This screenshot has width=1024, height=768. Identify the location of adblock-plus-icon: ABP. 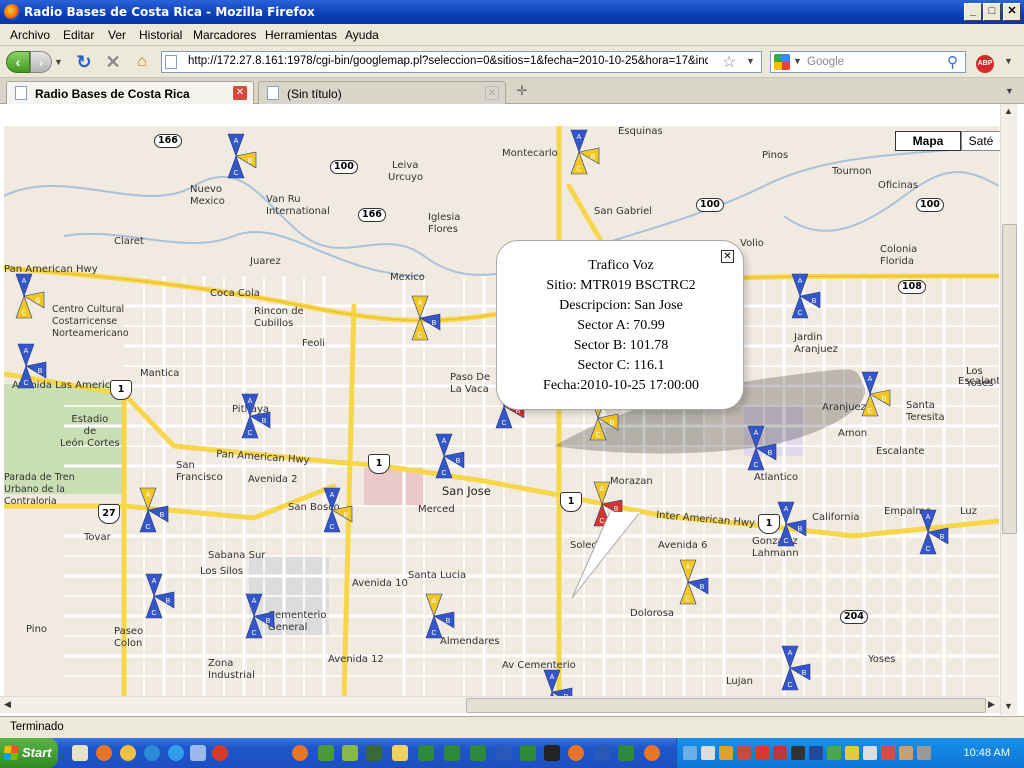
(985, 64).